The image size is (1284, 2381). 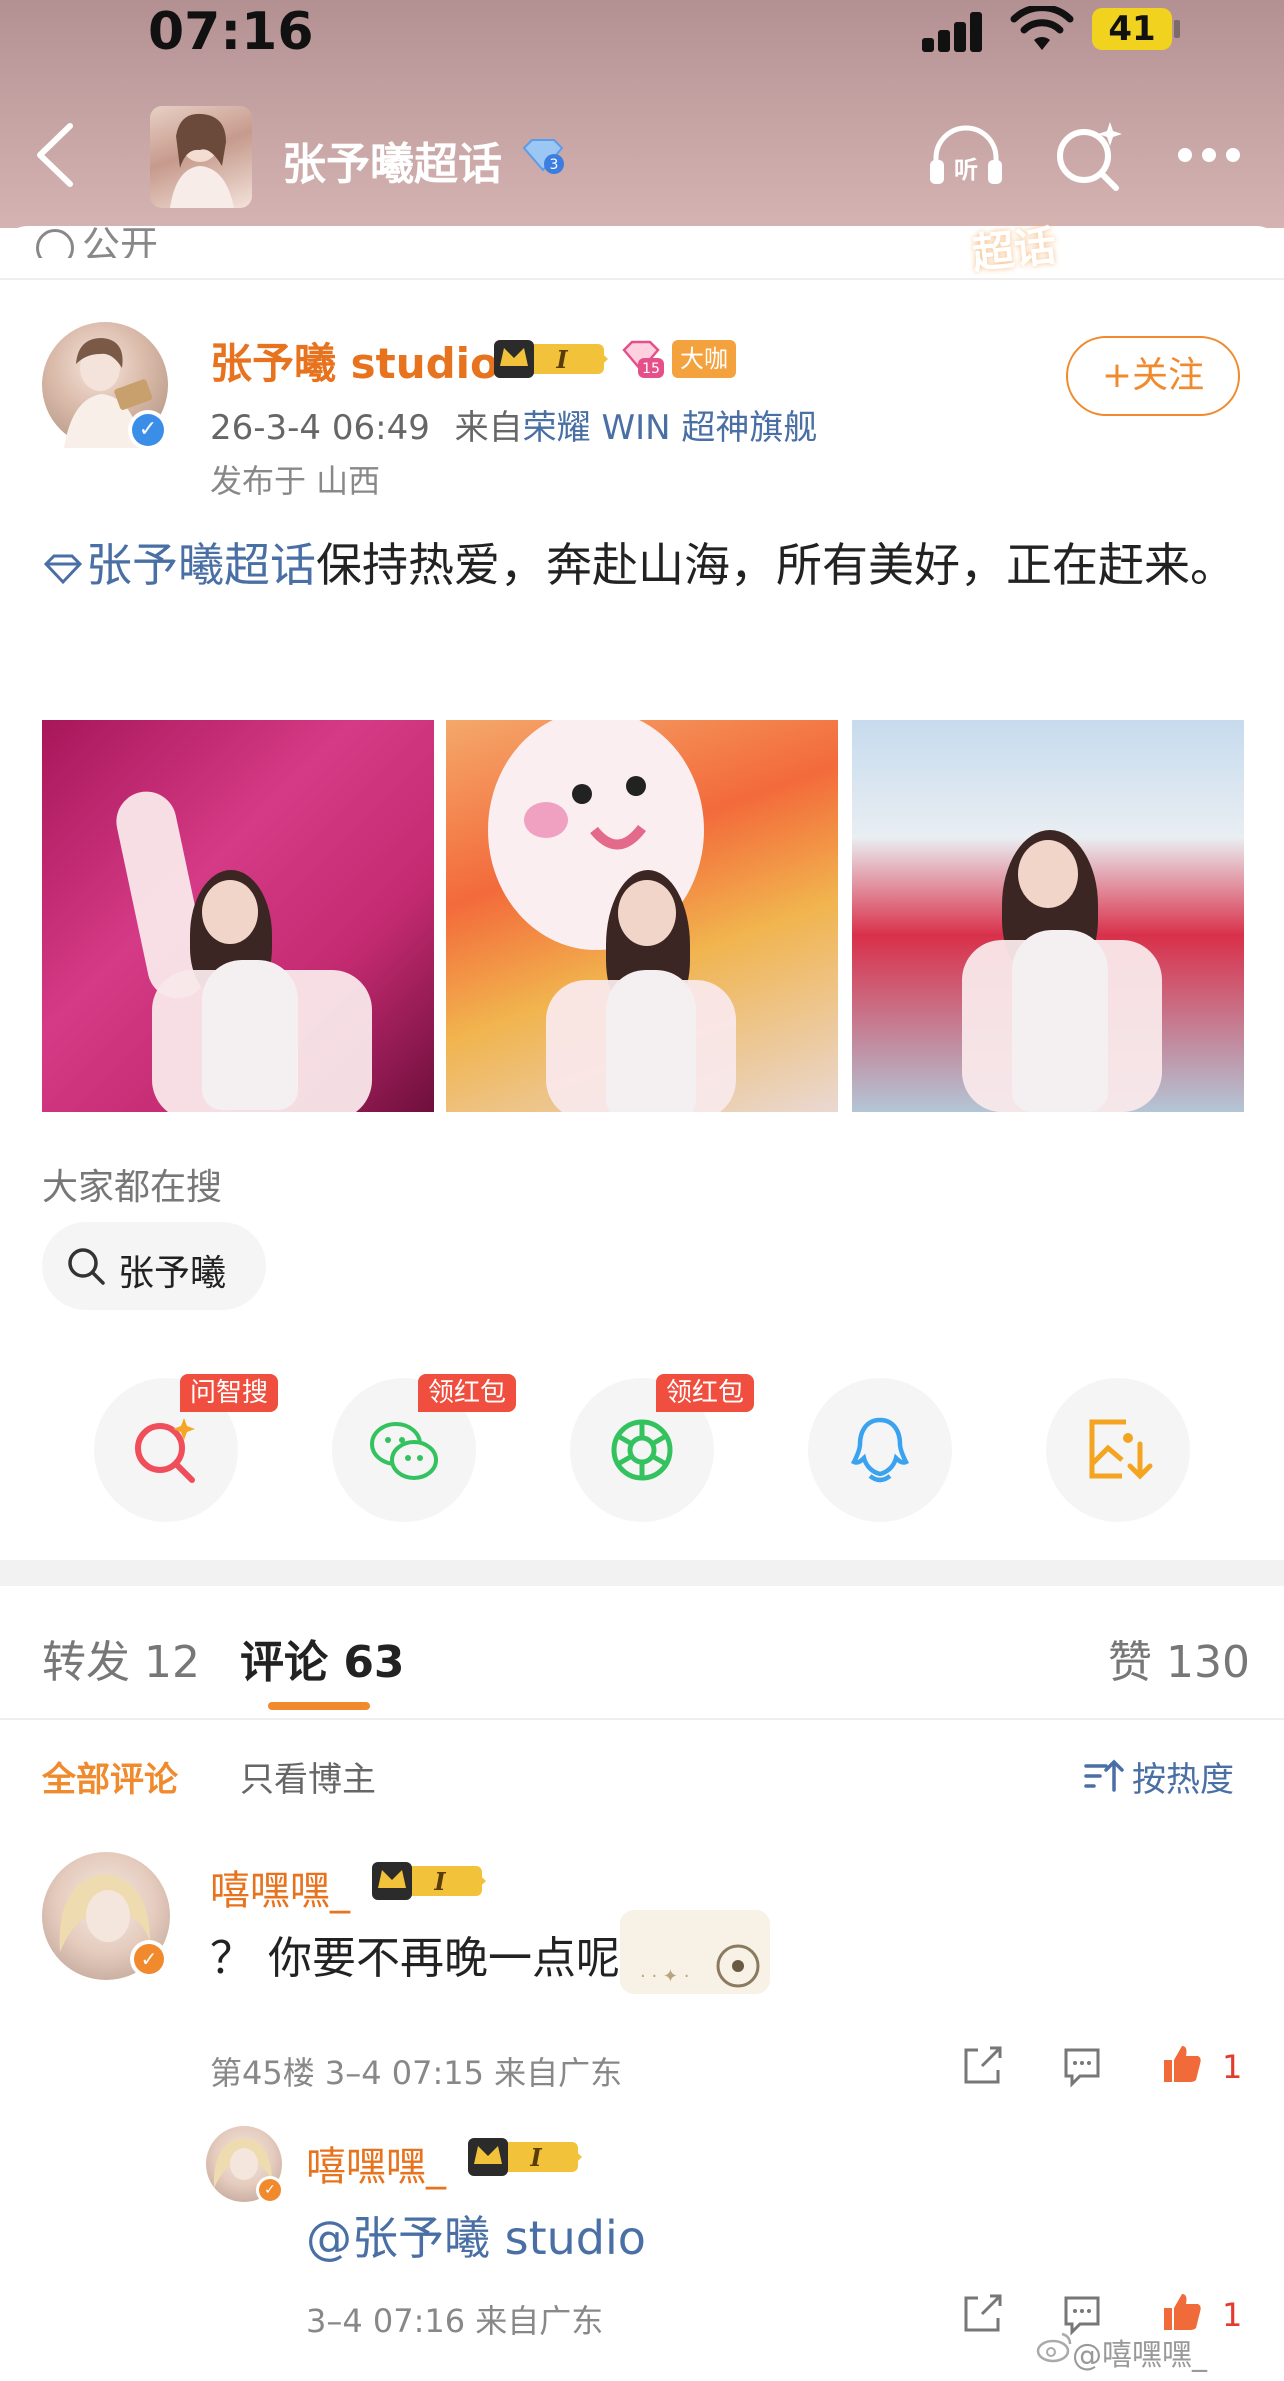 I want to click on diamond-topic-icon, so click(x=63, y=569).